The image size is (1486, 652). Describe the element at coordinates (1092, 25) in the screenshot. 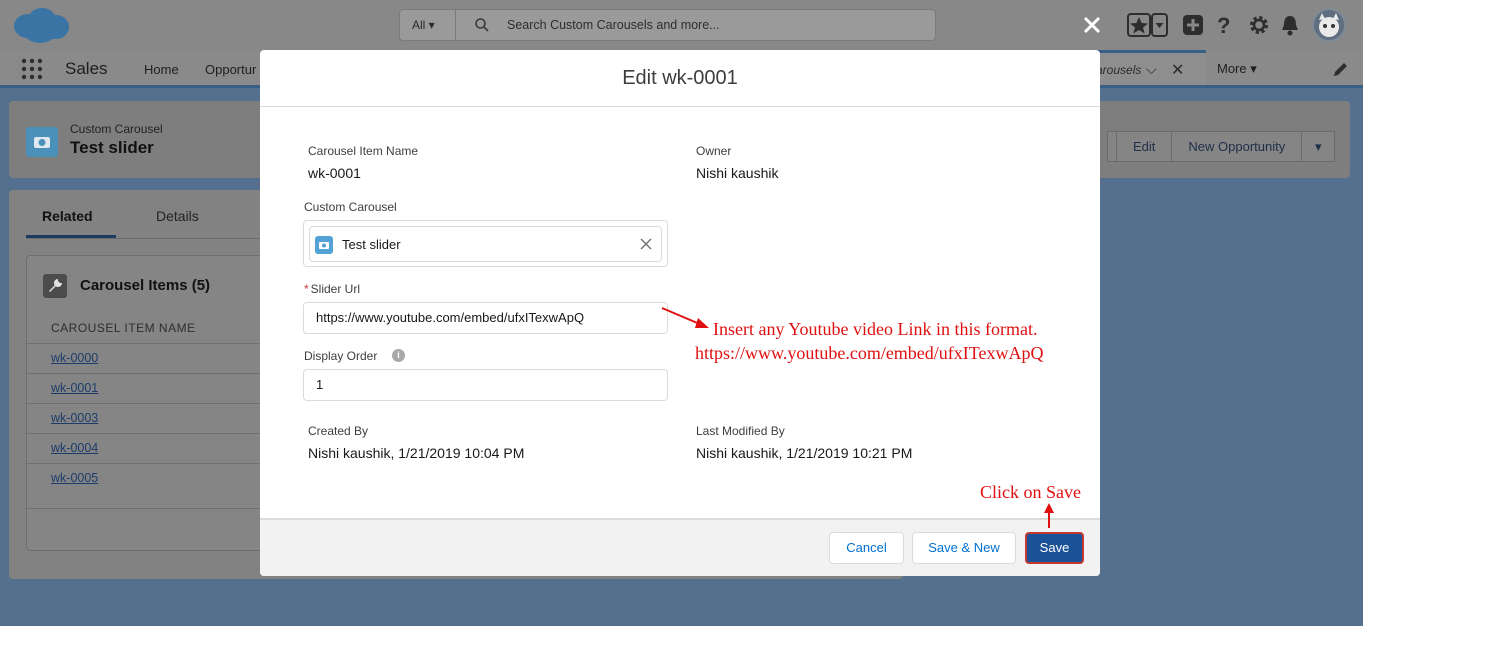

I see `close-icon` at that location.